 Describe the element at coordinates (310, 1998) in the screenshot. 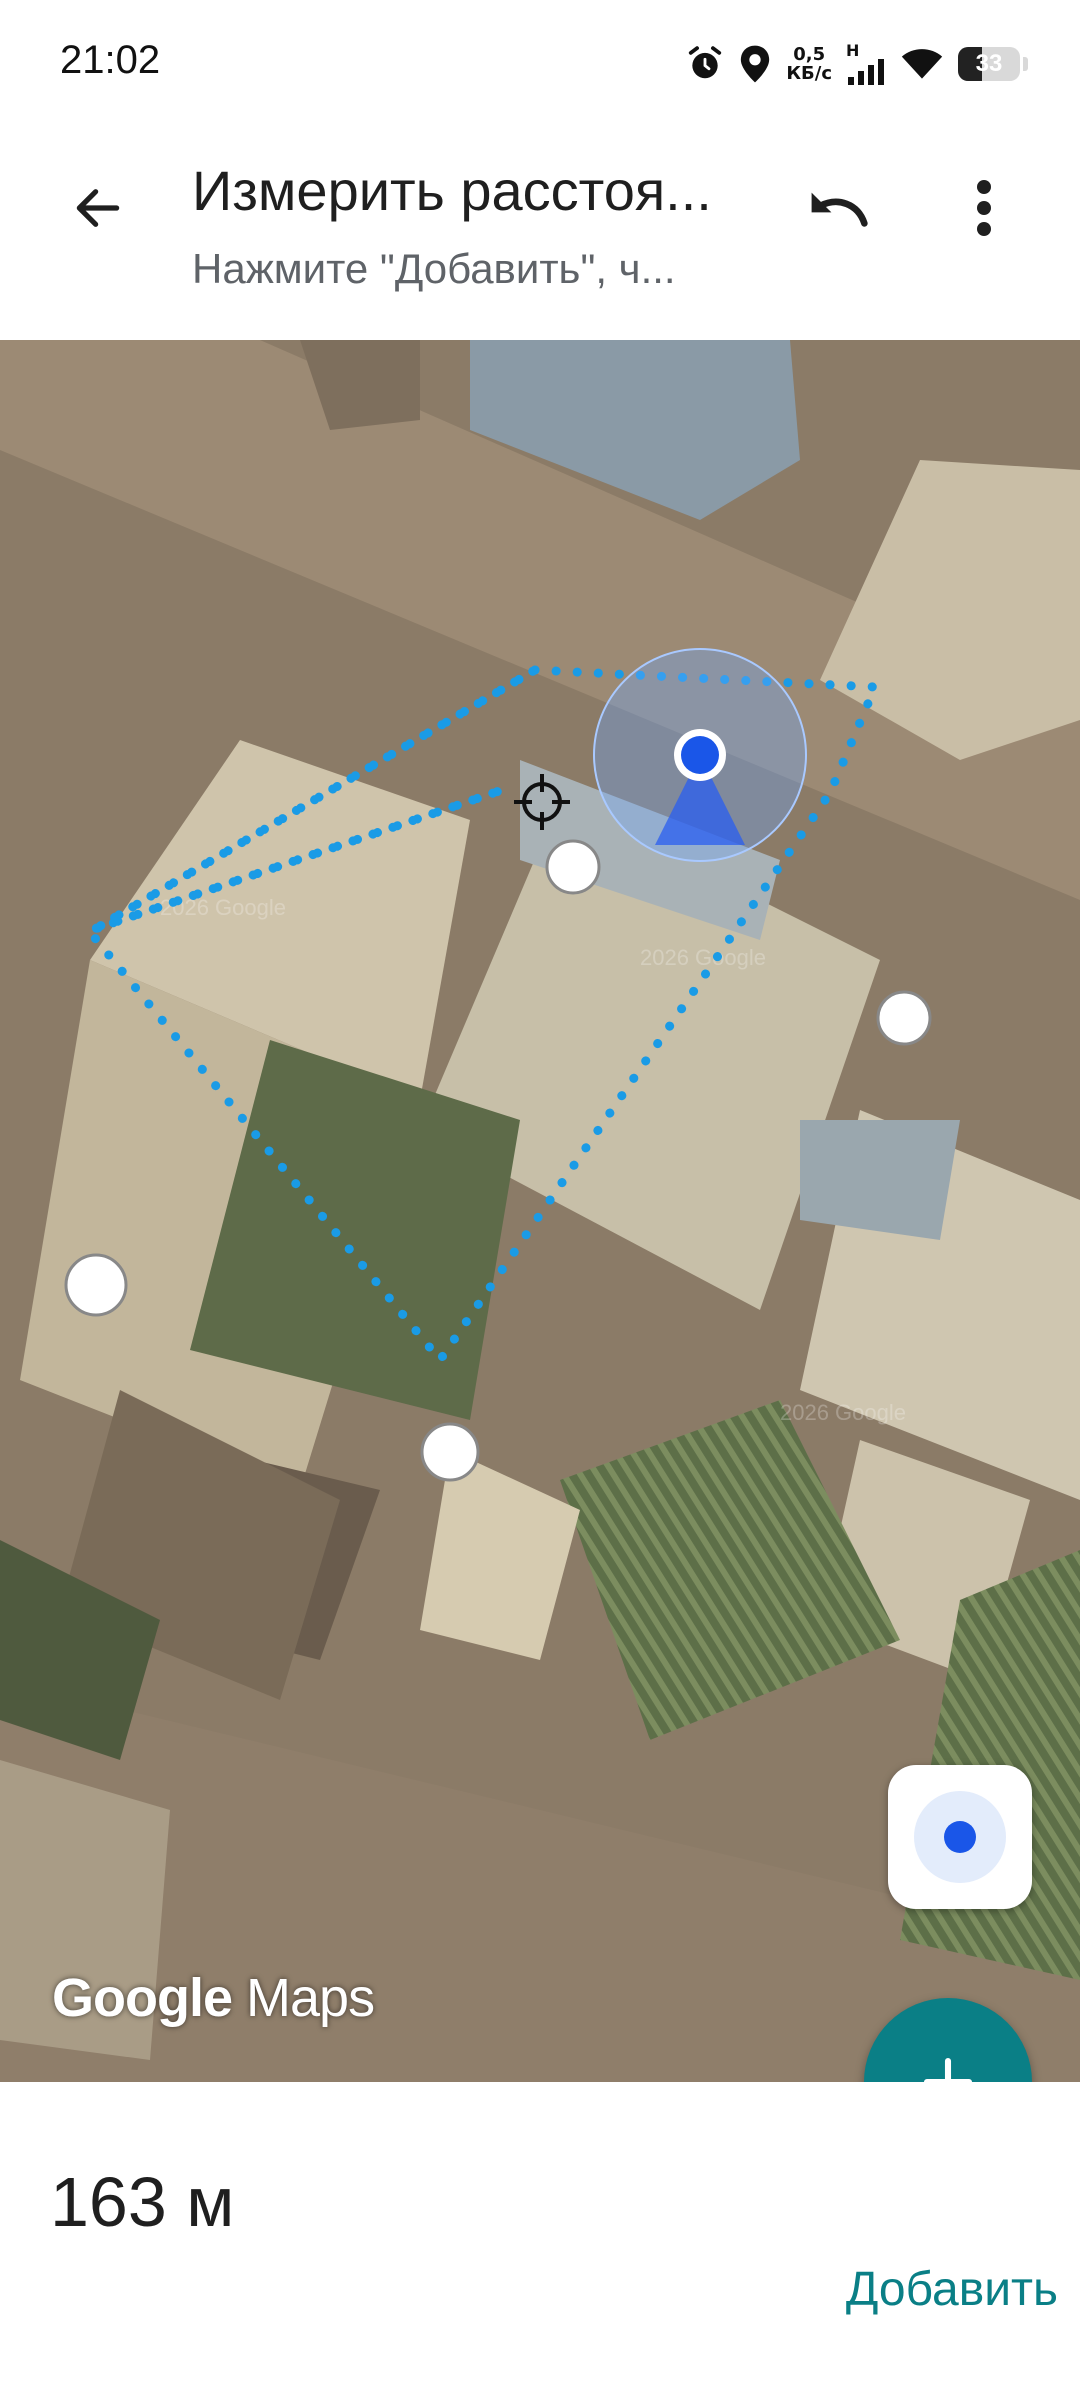

I see `logo-maps: Maps` at that location.